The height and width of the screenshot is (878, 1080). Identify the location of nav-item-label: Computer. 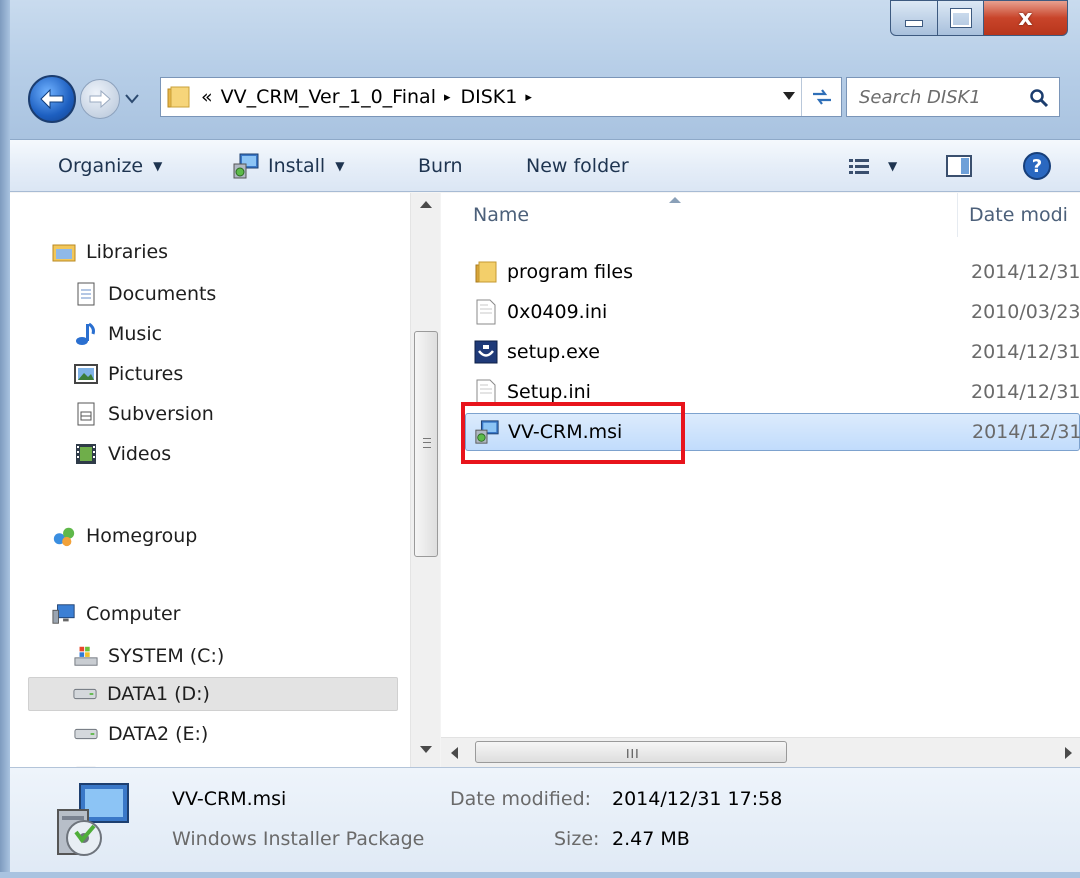
(133, 614).